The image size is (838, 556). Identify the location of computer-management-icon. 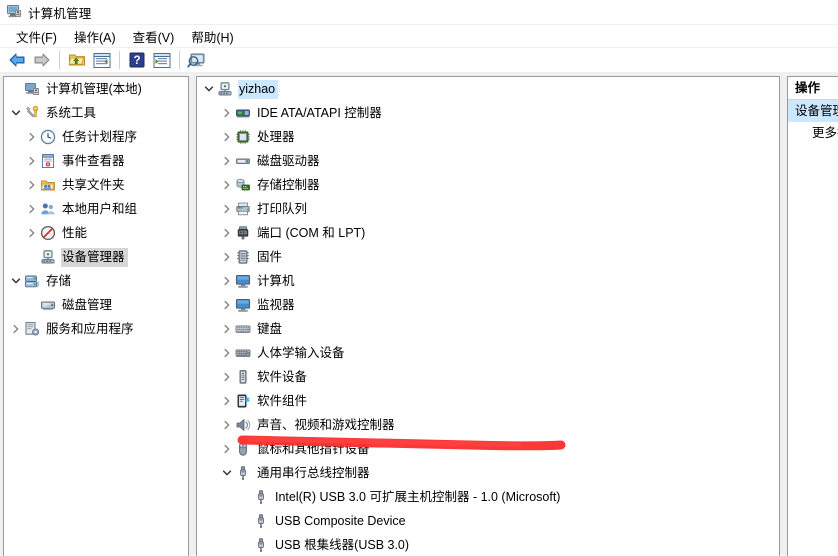
(14, 12).